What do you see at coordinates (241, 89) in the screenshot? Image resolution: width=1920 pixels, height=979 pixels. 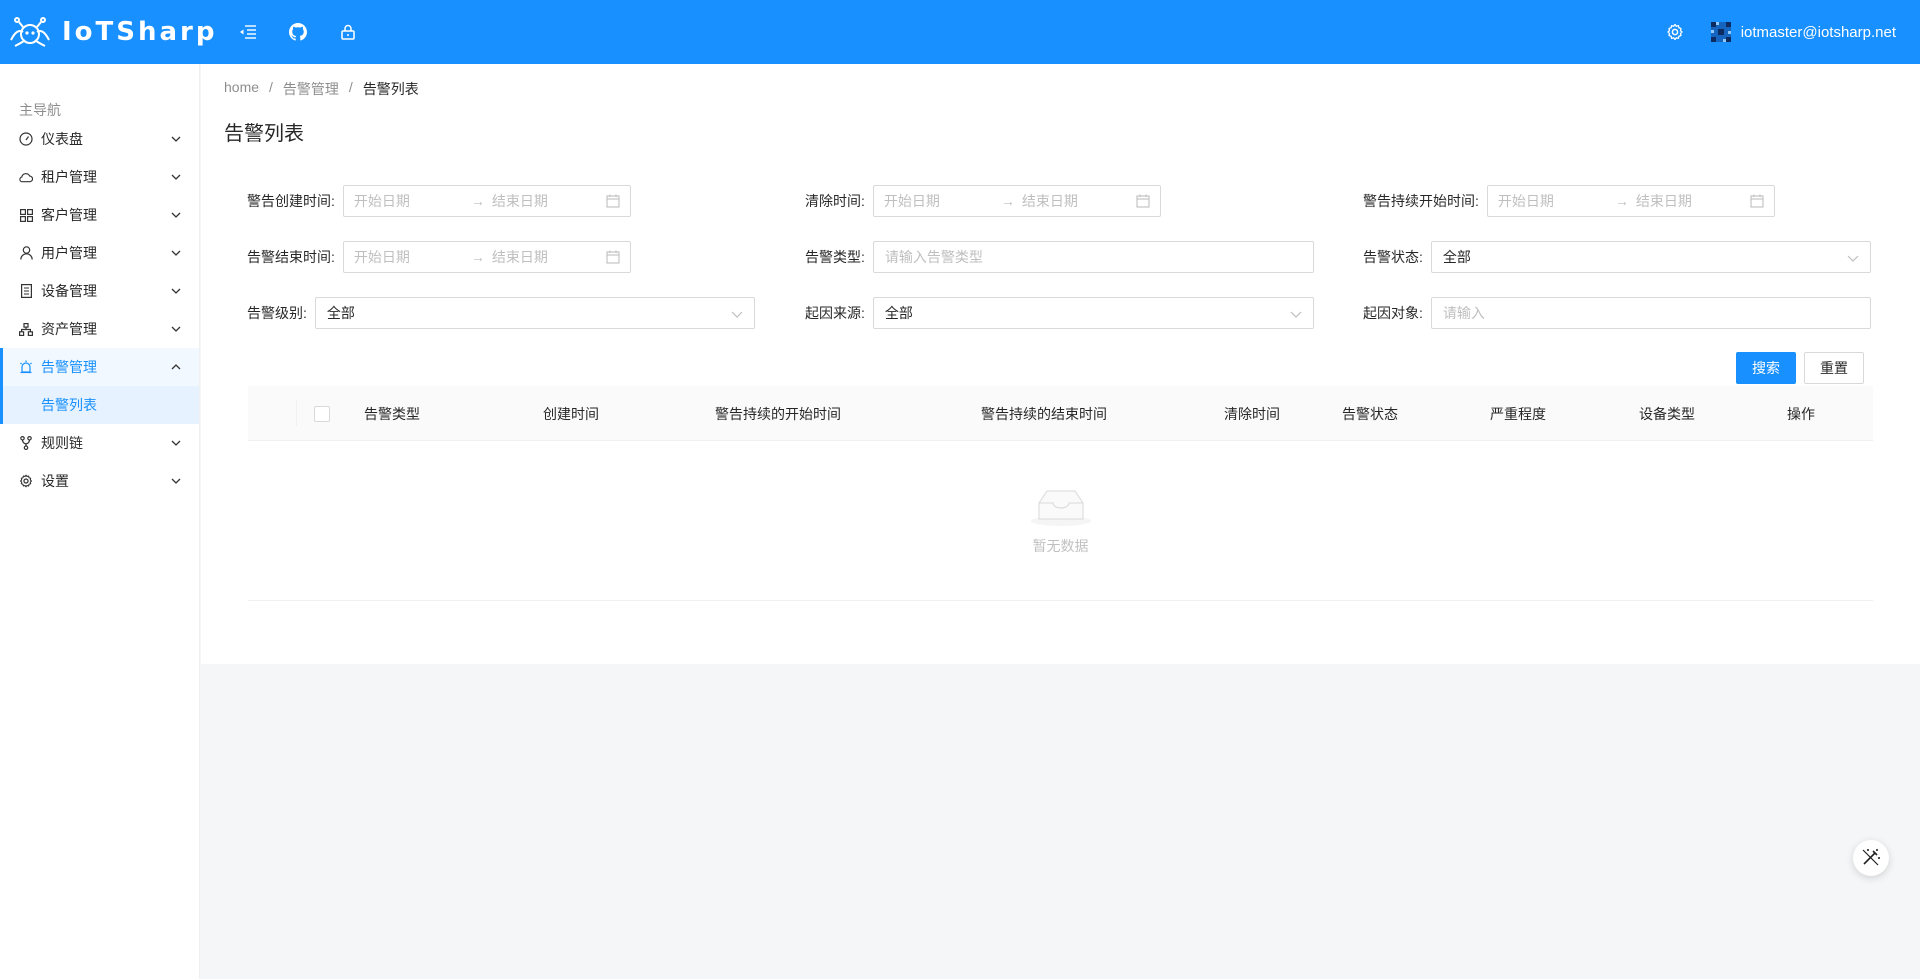 I see `breadcrumb-home: home` at bounding box center [241, 89].